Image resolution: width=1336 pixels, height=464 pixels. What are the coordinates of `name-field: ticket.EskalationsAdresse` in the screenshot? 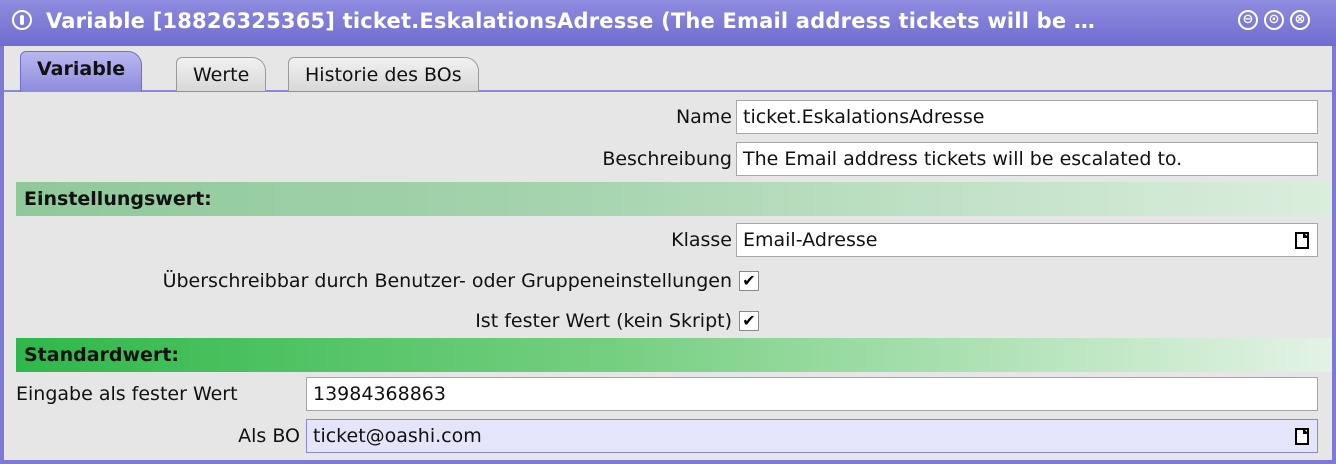 It's located at (1027, 117).